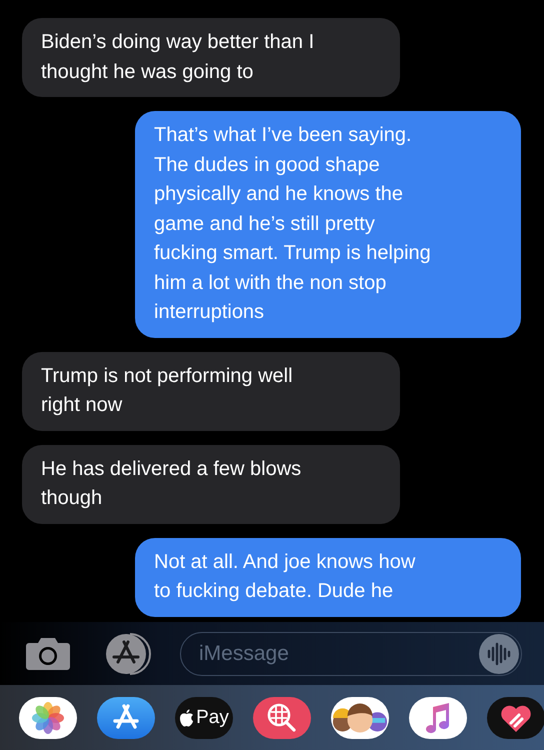 The image size is (544, 750). Describe the element at coordinates (499, 654) in the screenshot. I see `audio-wave-icon` at that location.